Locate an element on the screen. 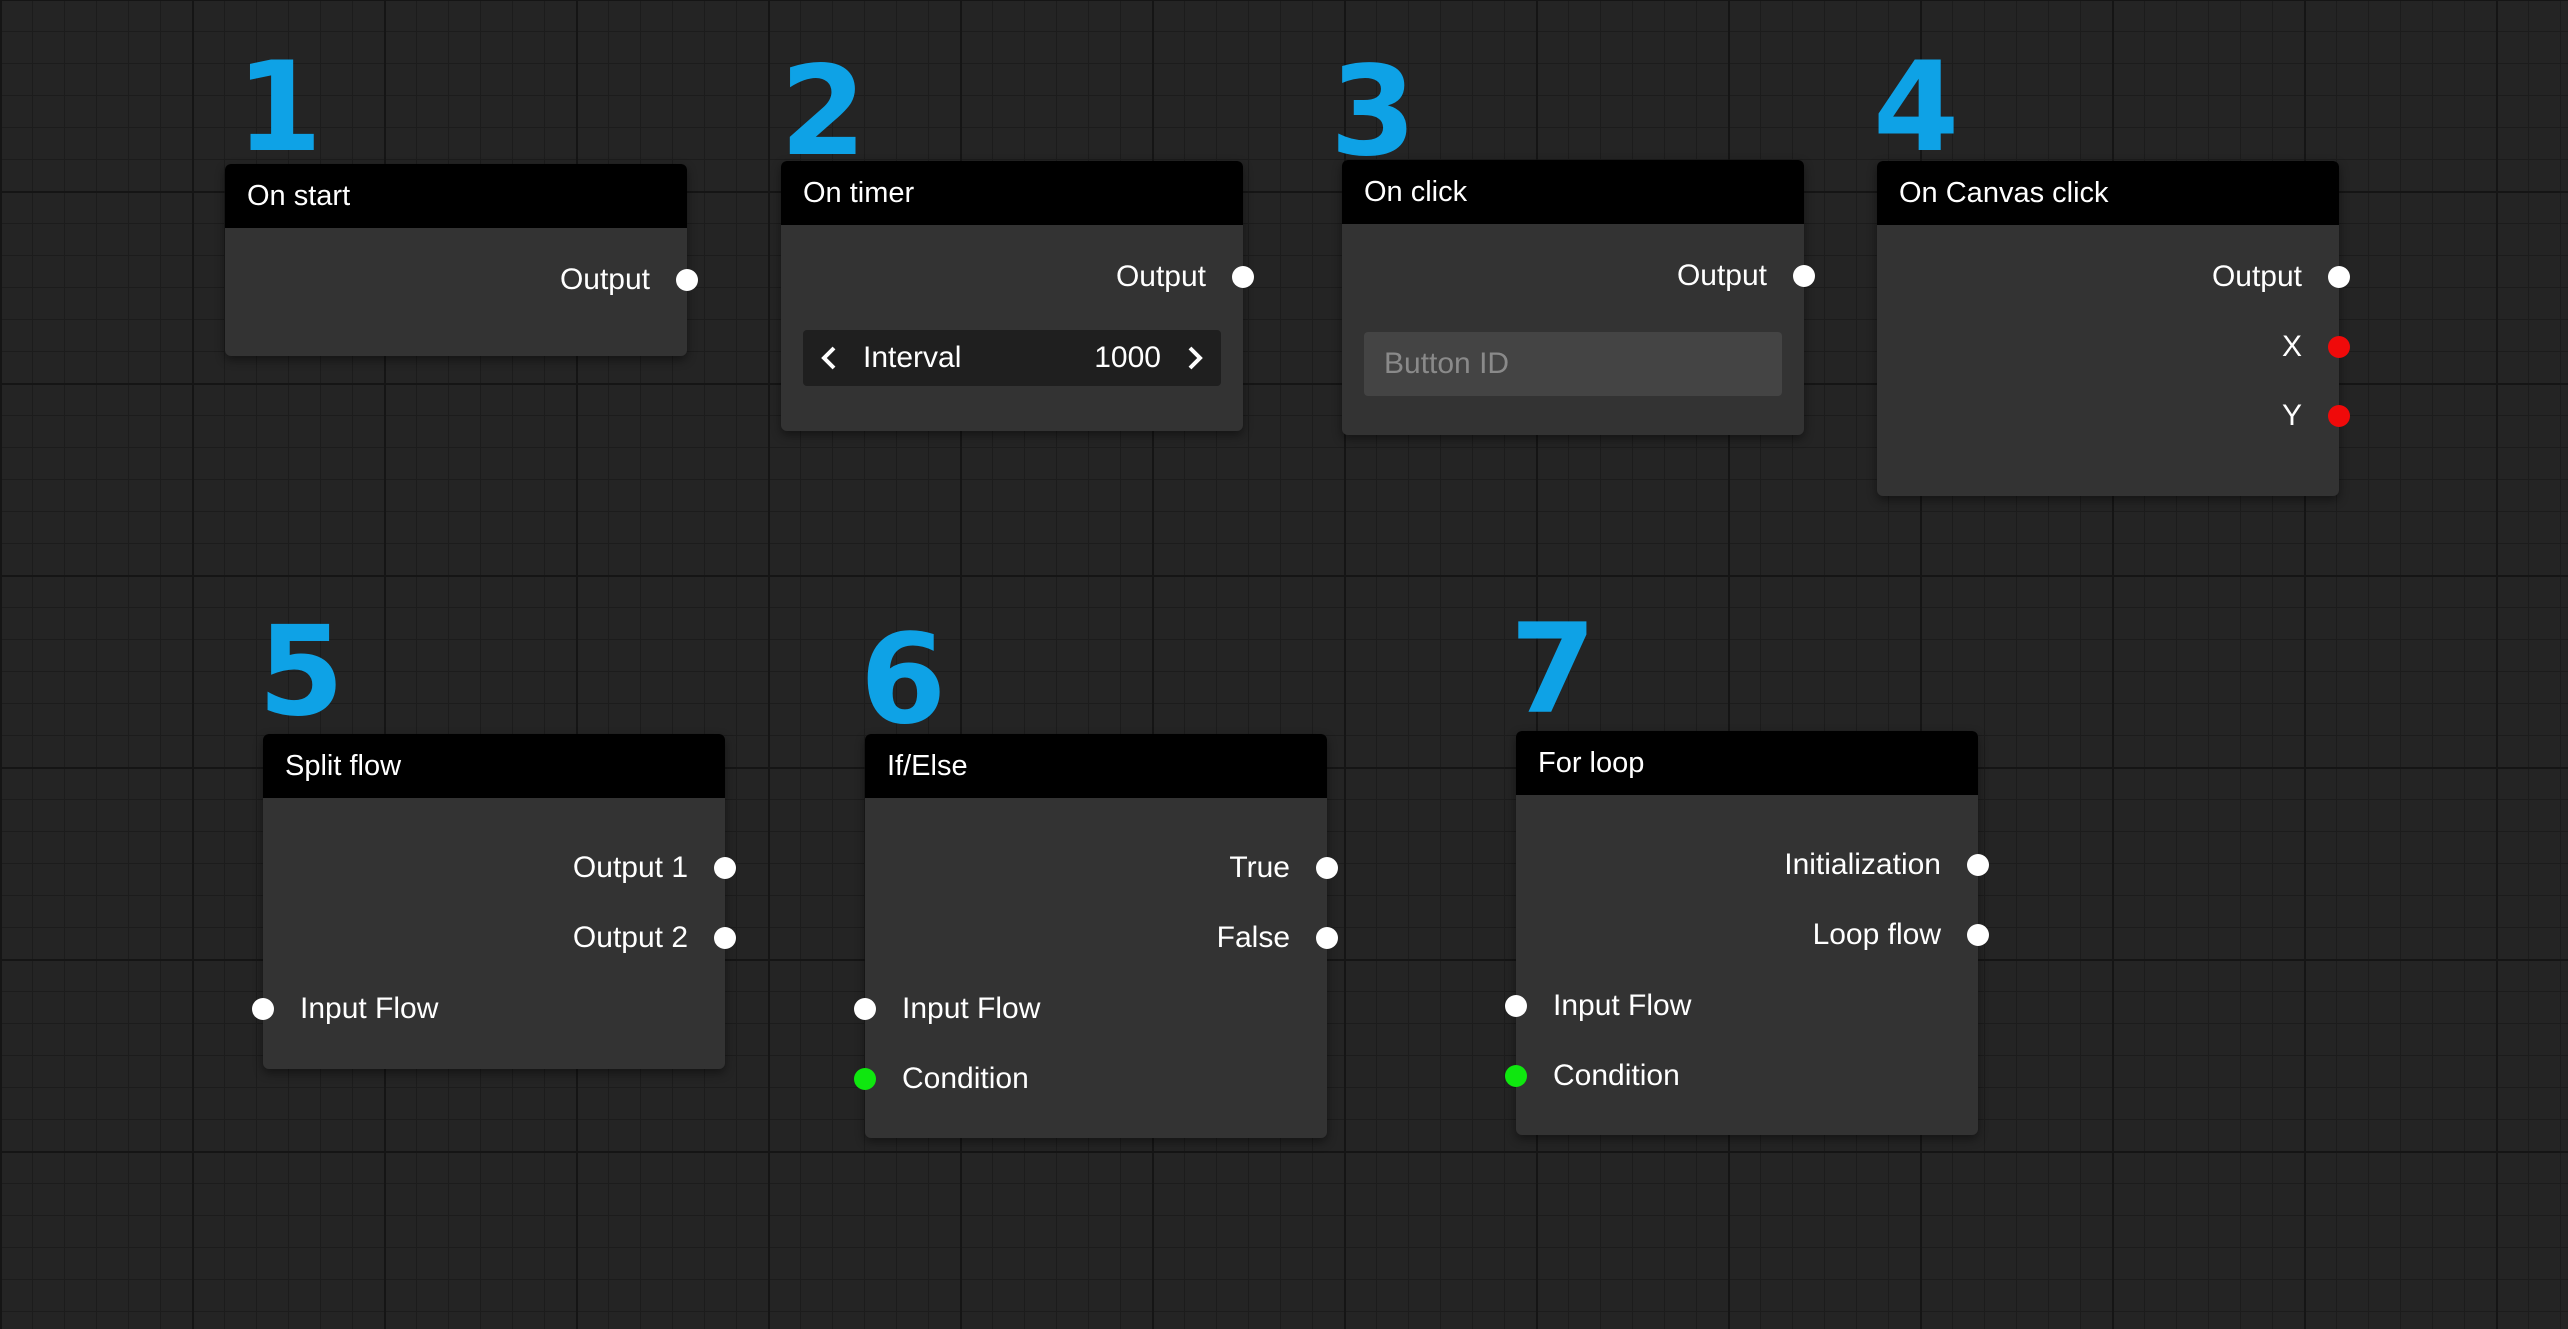 This screenshot has height=1329, width=2568. node-title: For loop is located at coordinates (1747, 763).